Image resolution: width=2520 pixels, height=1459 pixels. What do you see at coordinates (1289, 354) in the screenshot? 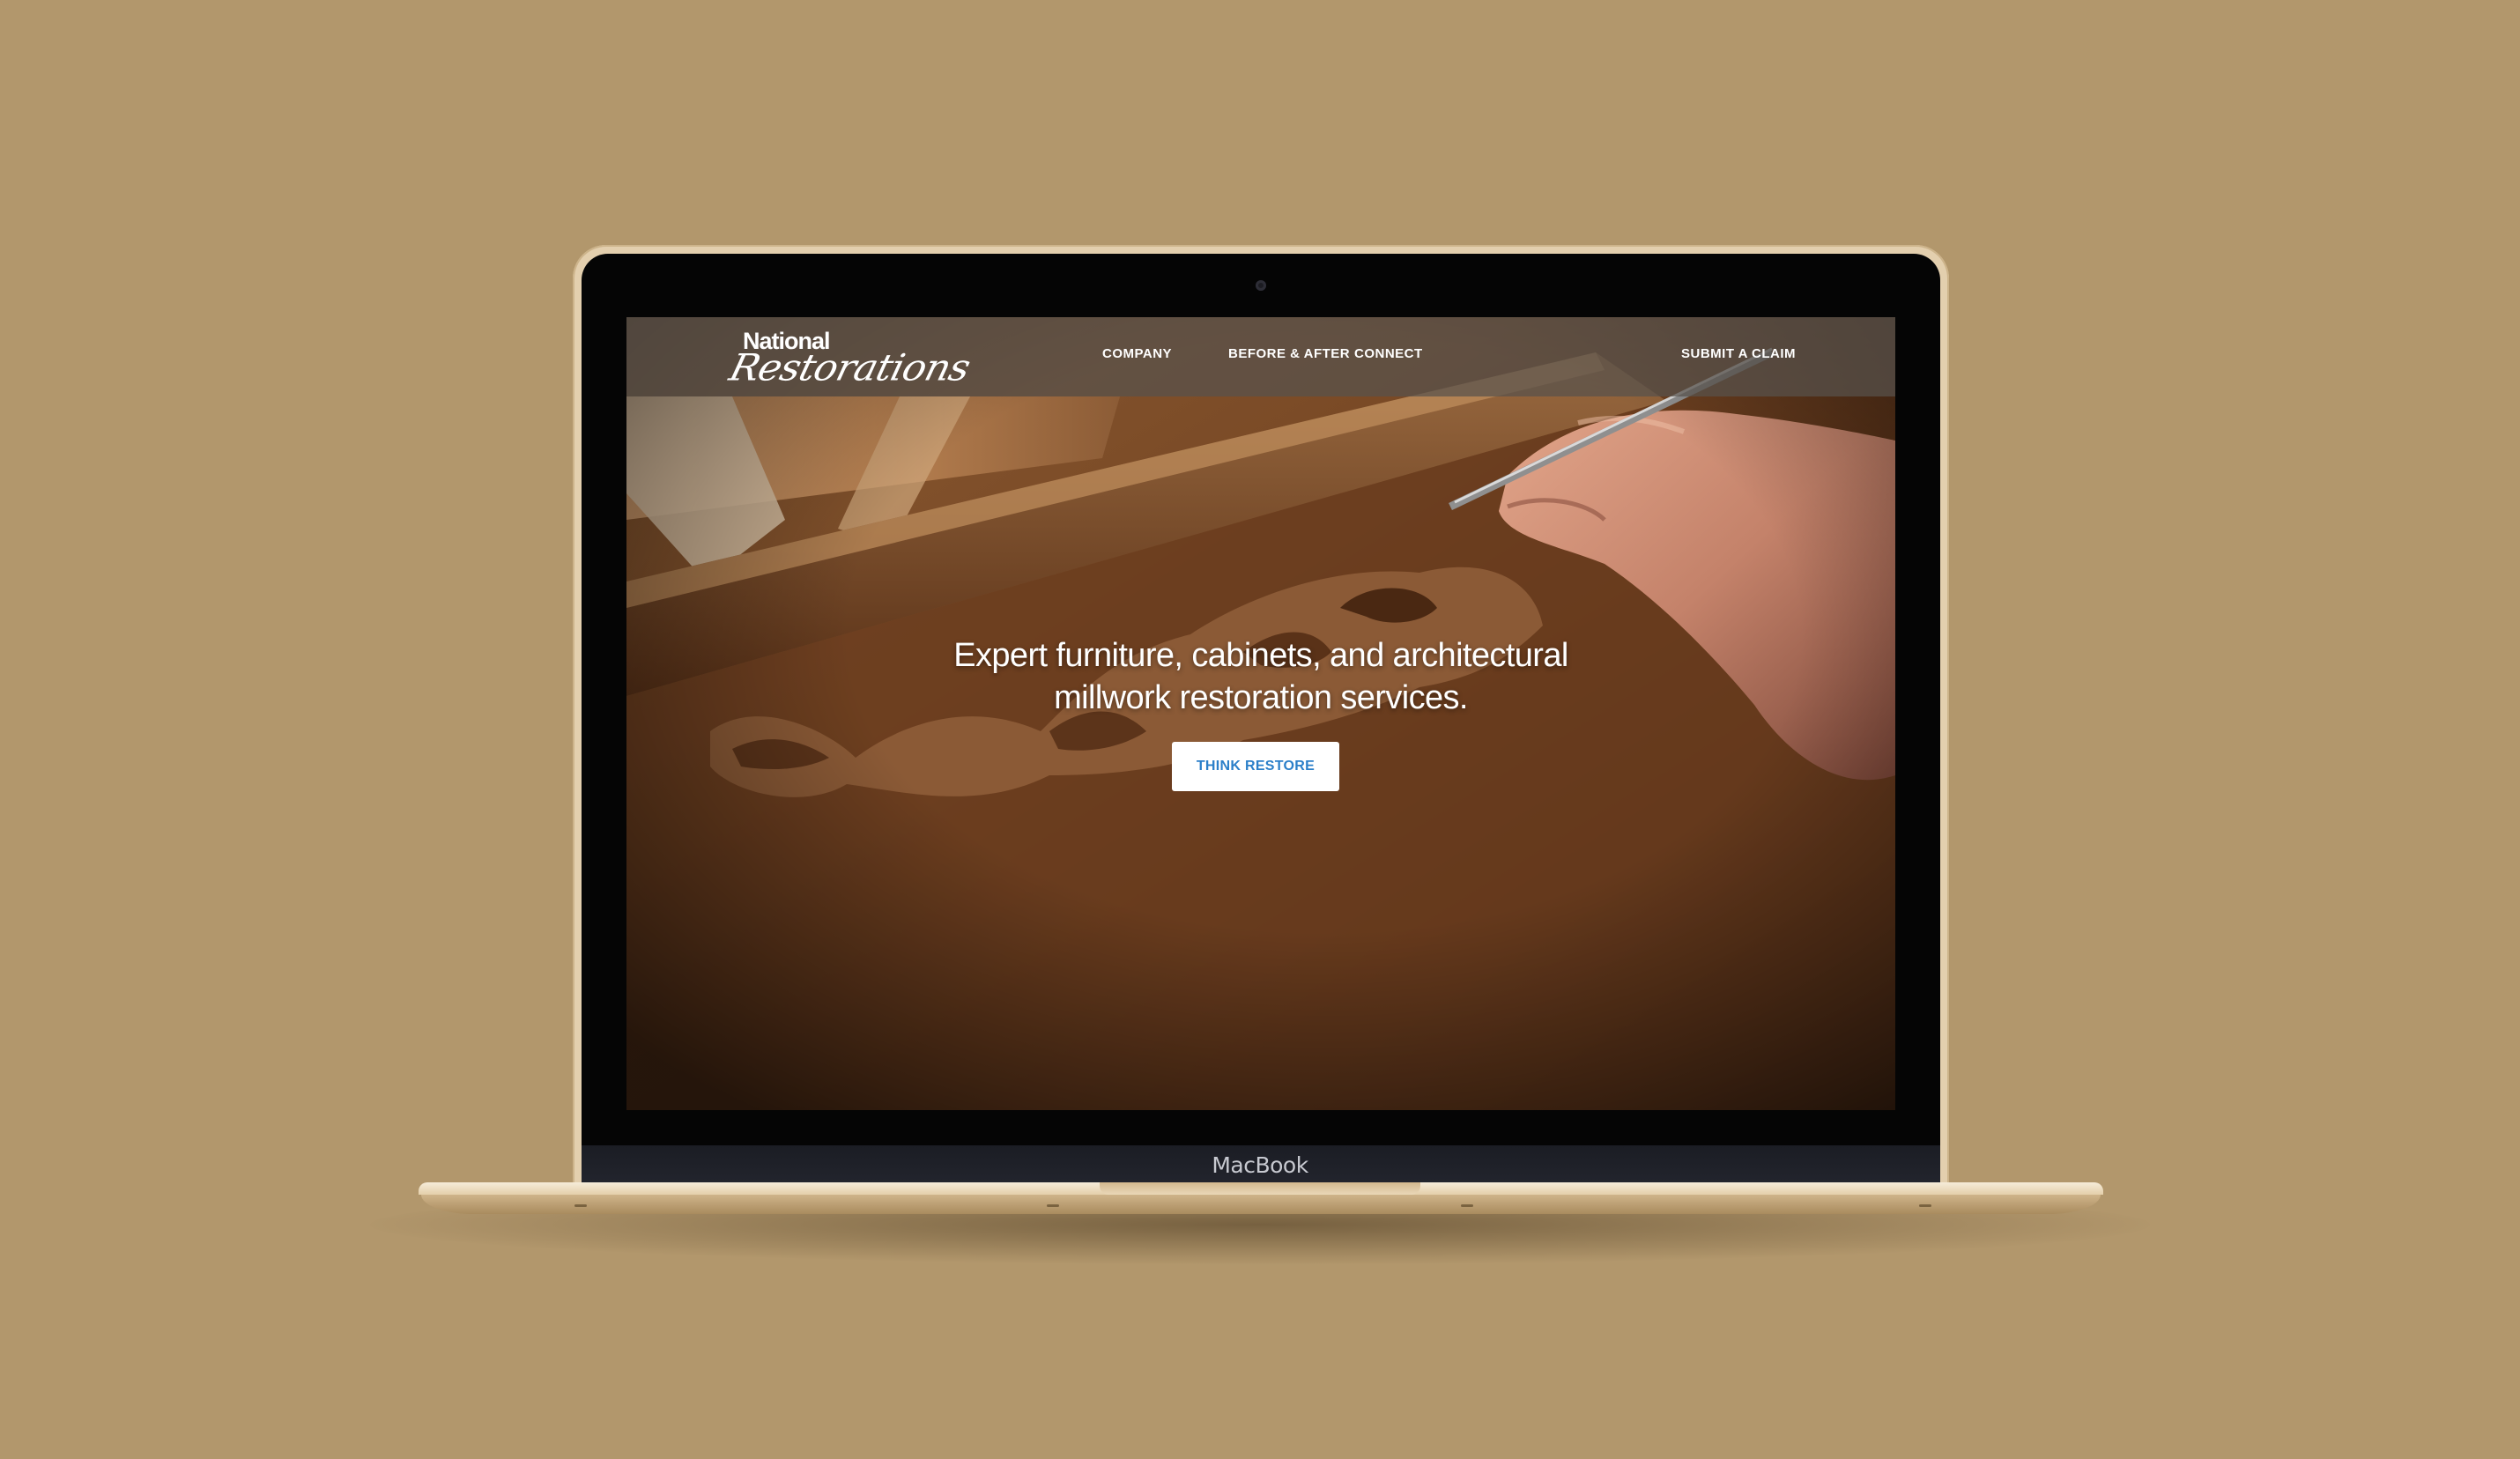
I see `nav-before-after-link: BEFORE & AFTER` at bounding box center [1289, 354].